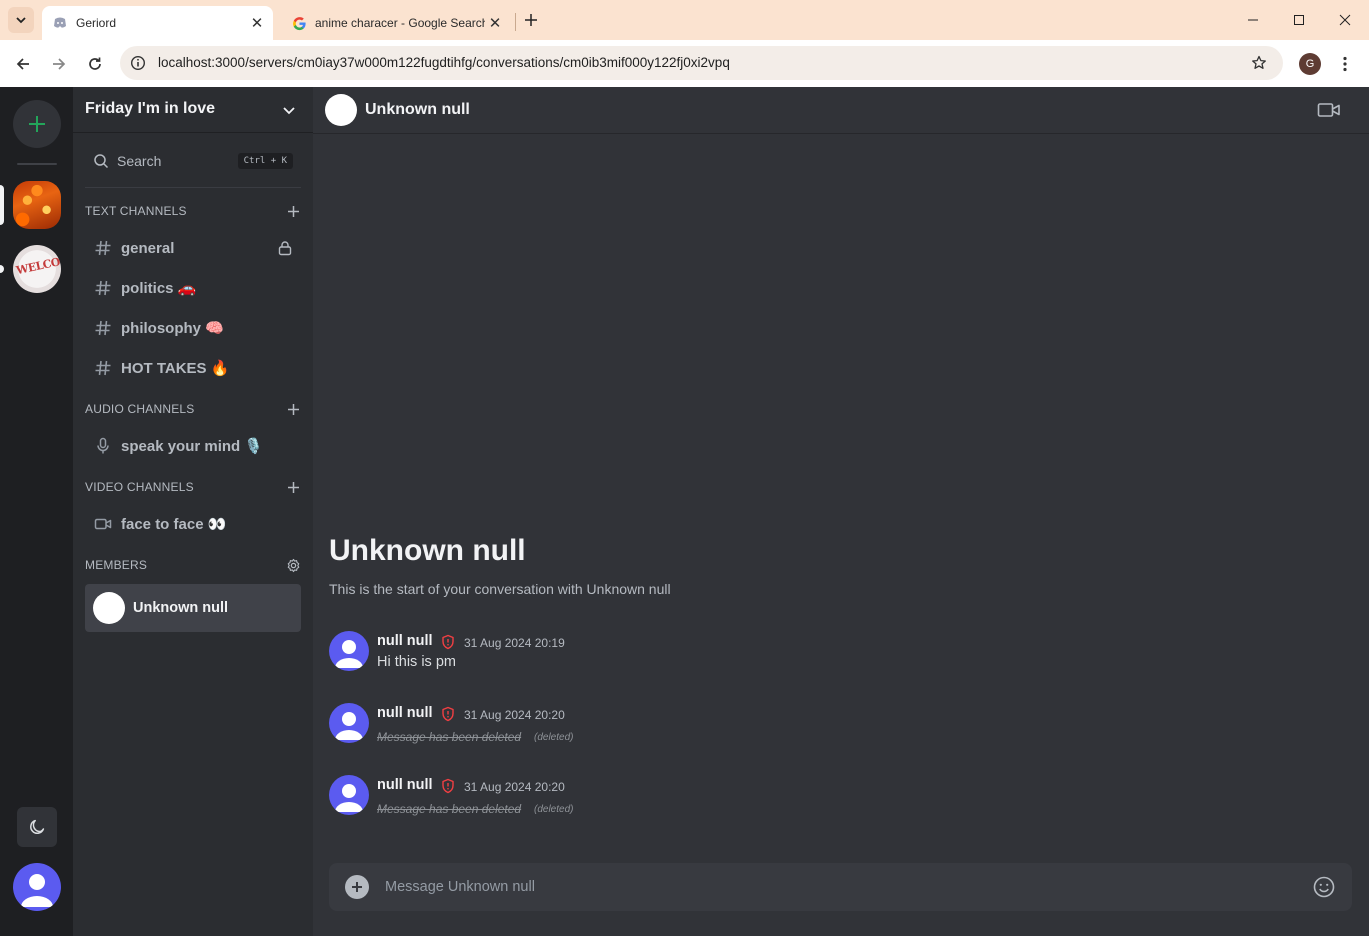 This screenshot has height=936, width=1369. What do you see at coordinates (449, 737) in the screenshot?
I see `message-deleted-text: Message has been deleted` at bounding box center [449, 737].